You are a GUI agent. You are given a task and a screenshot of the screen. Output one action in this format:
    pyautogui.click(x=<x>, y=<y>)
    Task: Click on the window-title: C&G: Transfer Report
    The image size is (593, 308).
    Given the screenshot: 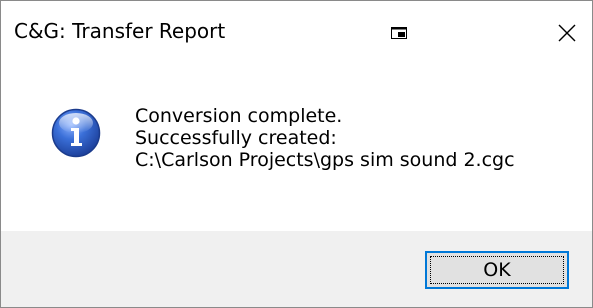 What is the action you would take?
    pyautogui.click(x=120, y=31)
    